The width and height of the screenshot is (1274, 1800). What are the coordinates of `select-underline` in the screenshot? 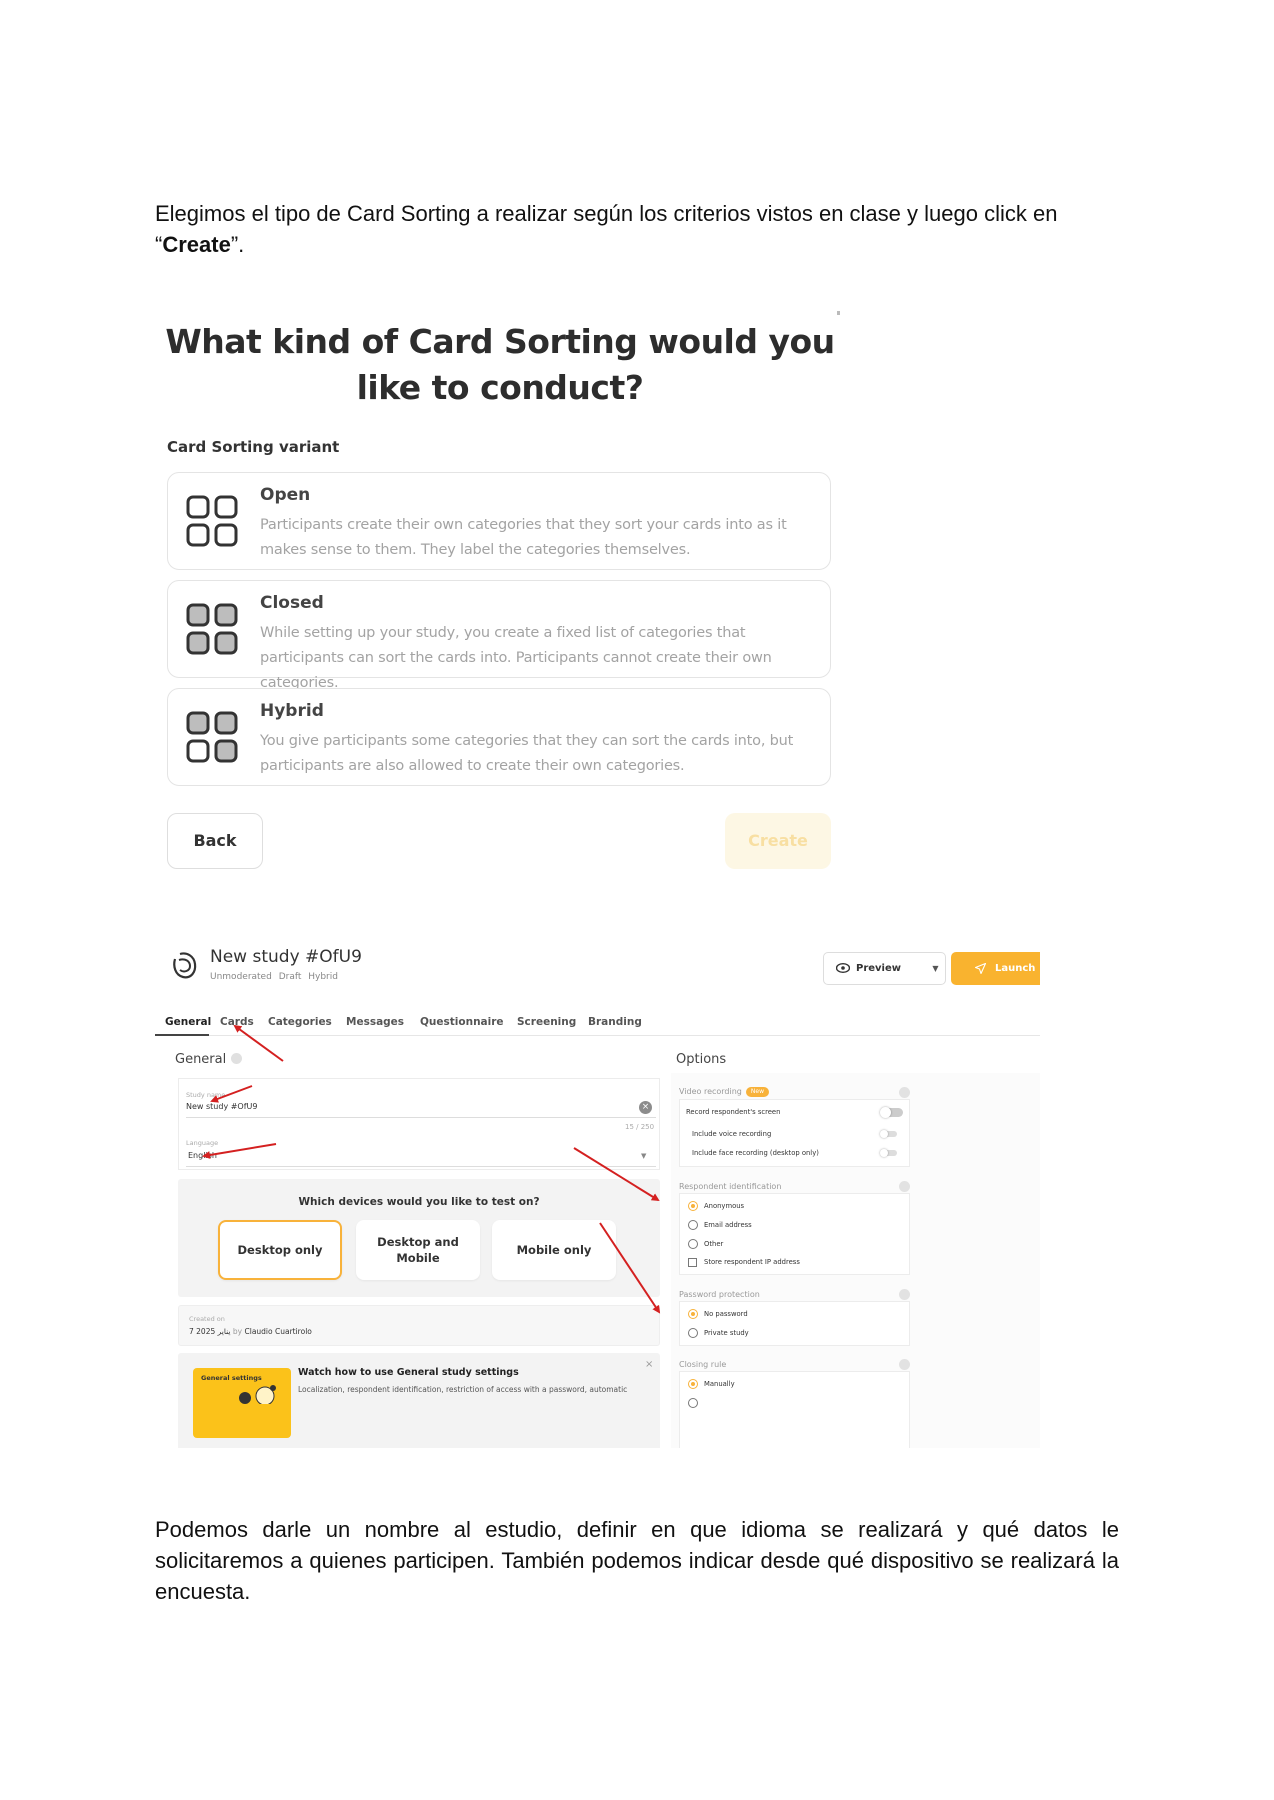 It's located at (421, 1166).